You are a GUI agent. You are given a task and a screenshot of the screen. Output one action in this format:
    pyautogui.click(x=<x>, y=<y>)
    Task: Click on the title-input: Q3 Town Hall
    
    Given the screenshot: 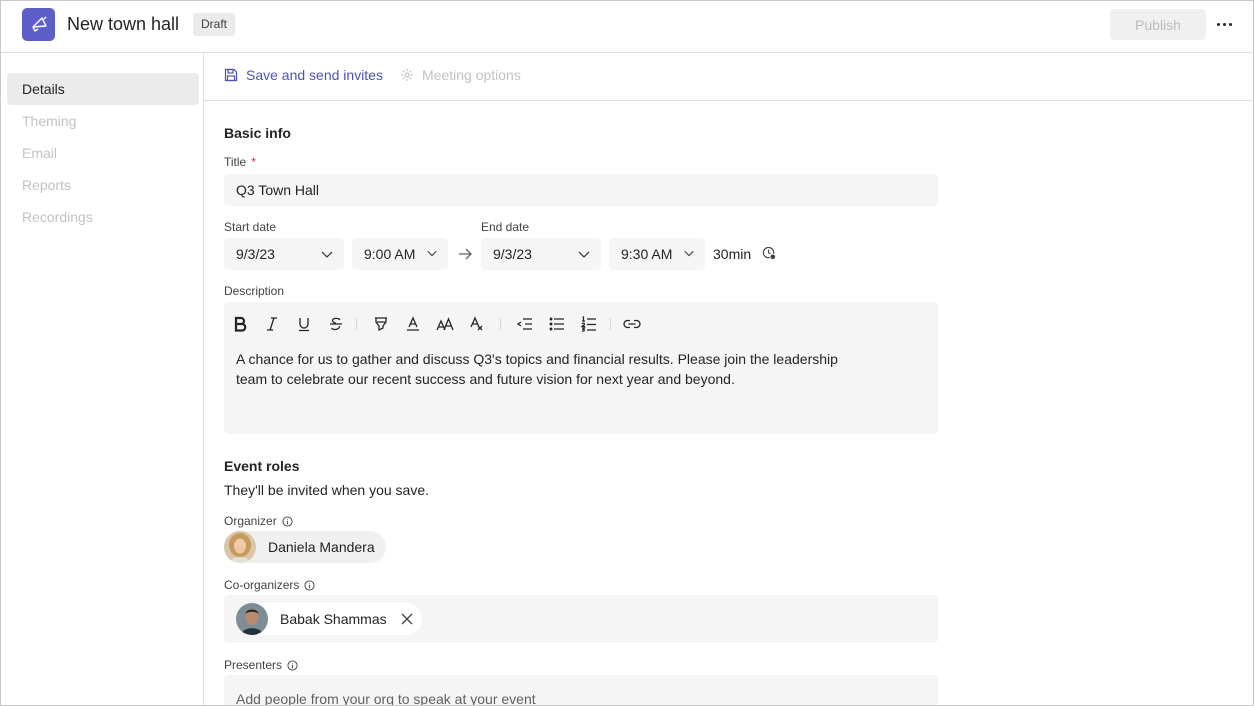 What is the action you would take?
    pyautogui.click(x=581, y=190)
    